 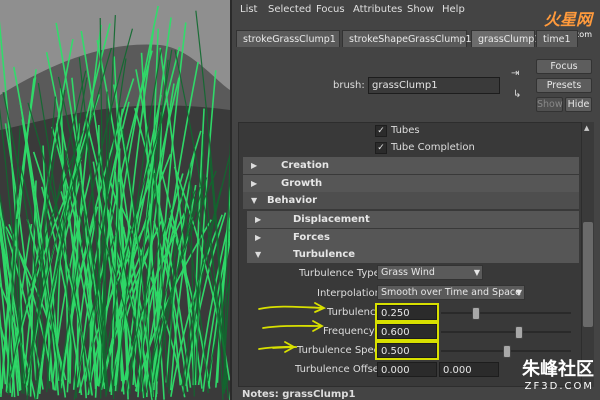 I want to click on highlight-box-turbulence, so click(x=407, y=312).